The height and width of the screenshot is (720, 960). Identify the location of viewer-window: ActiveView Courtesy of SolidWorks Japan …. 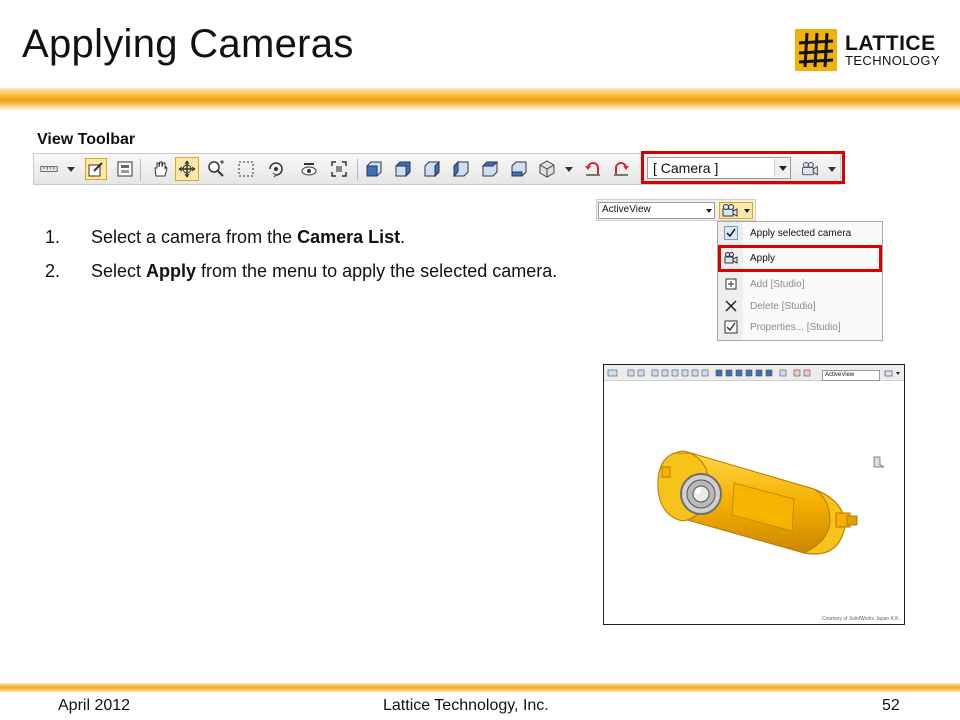
(754, 494).